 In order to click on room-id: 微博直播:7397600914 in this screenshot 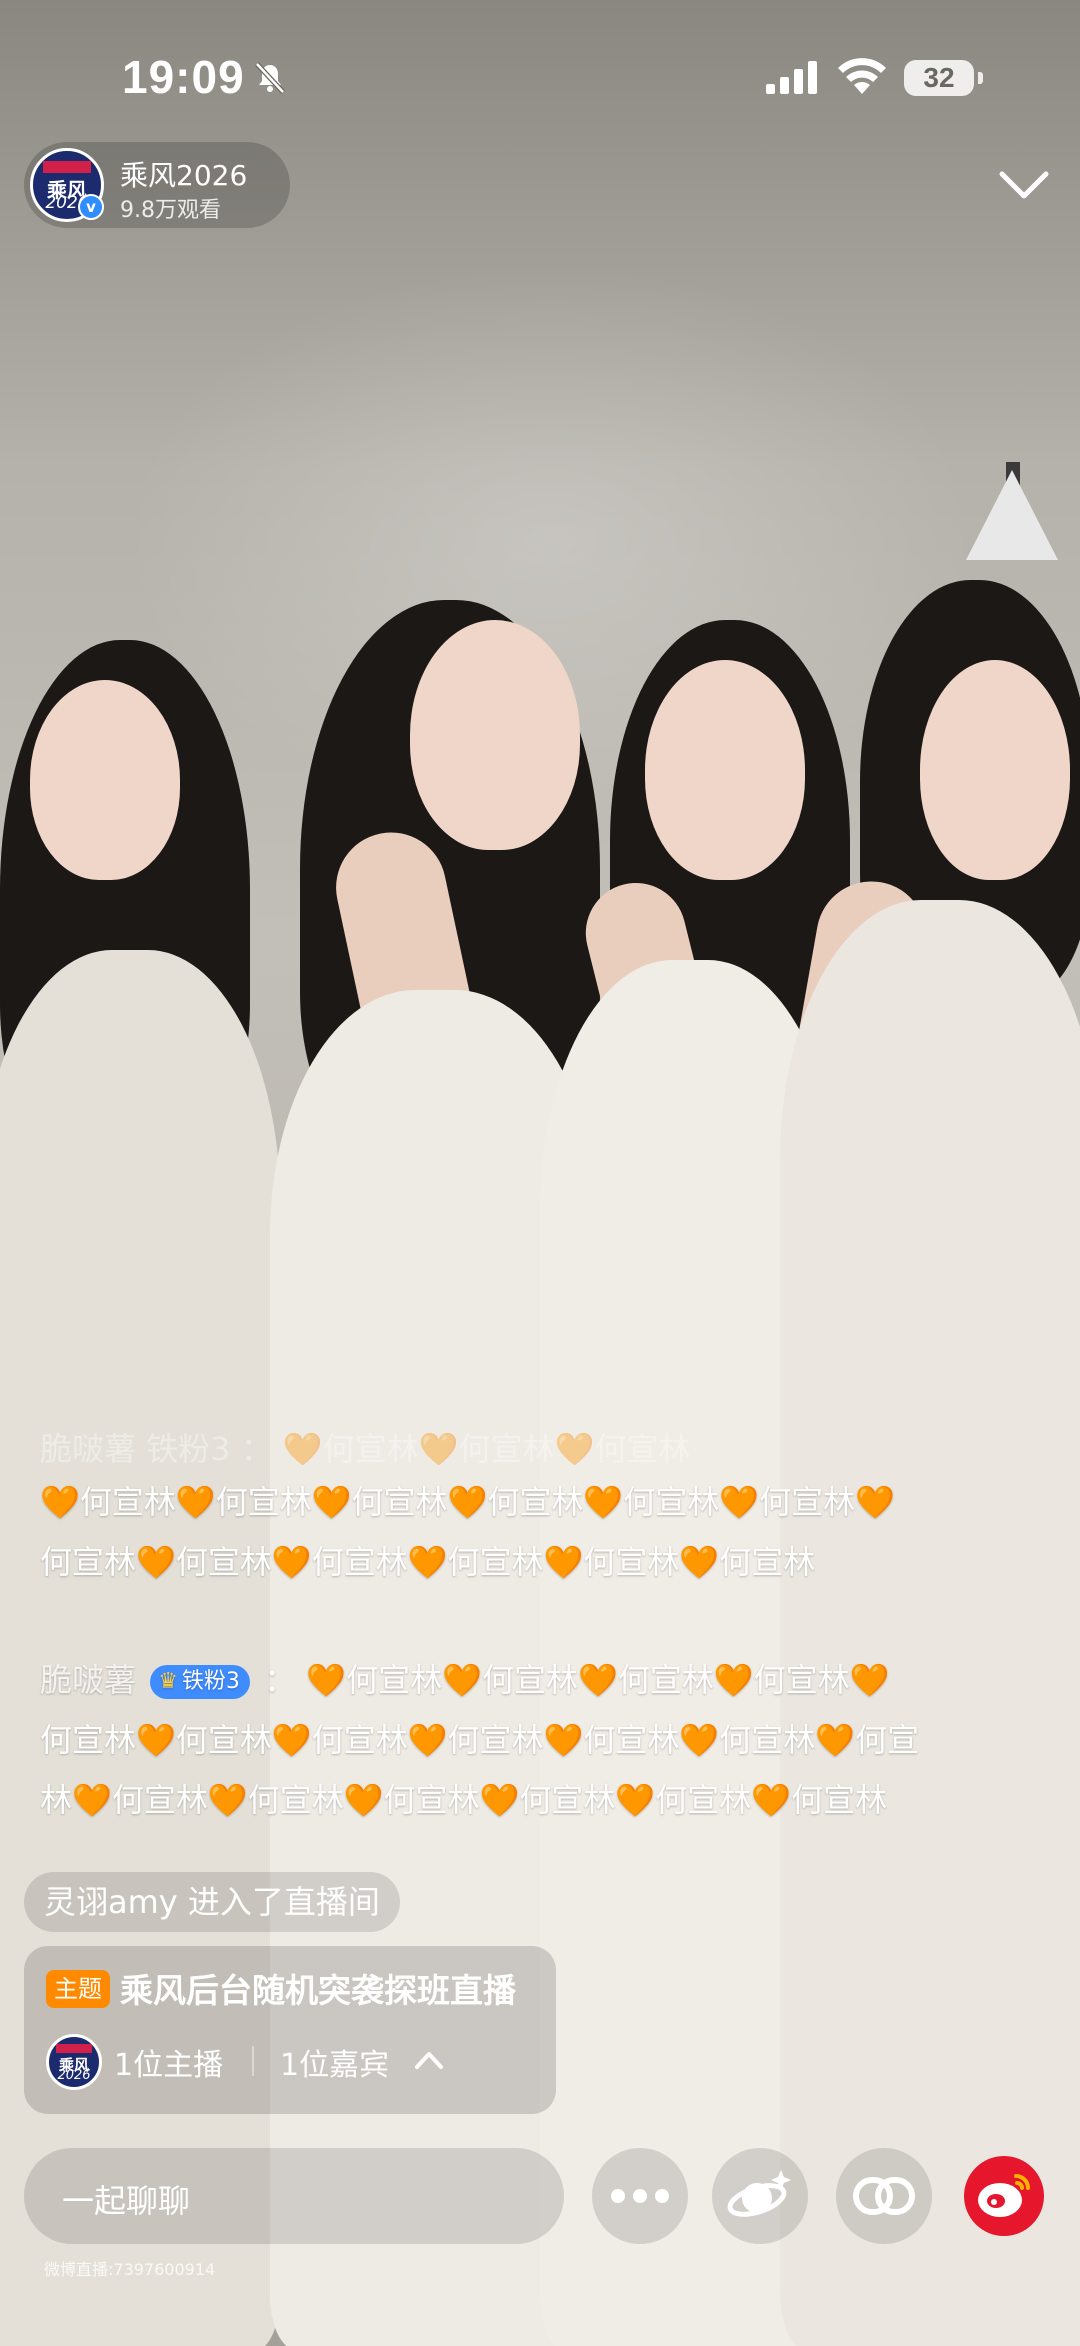, I will do `click(130, 2269)`.